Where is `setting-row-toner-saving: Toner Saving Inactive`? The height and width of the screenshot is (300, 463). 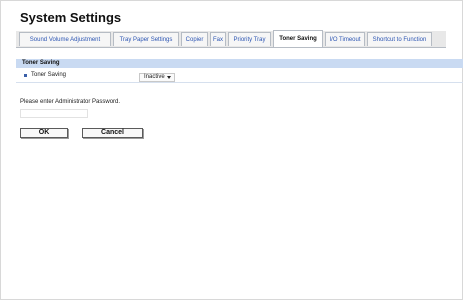
setting-row-toner-saving: Toner Saving Inactive is located at coordinates (239, 76).